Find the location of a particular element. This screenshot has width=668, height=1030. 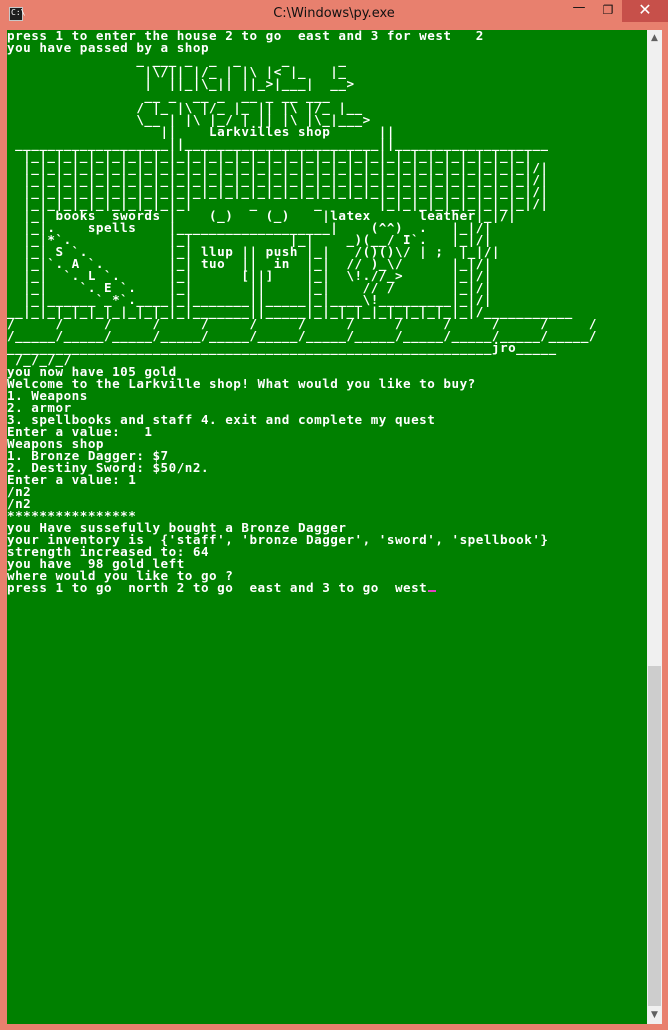

title-bar: C:\ C:\Windows\py.exe — ❐ ✕ is located at coordinates (334, 15).